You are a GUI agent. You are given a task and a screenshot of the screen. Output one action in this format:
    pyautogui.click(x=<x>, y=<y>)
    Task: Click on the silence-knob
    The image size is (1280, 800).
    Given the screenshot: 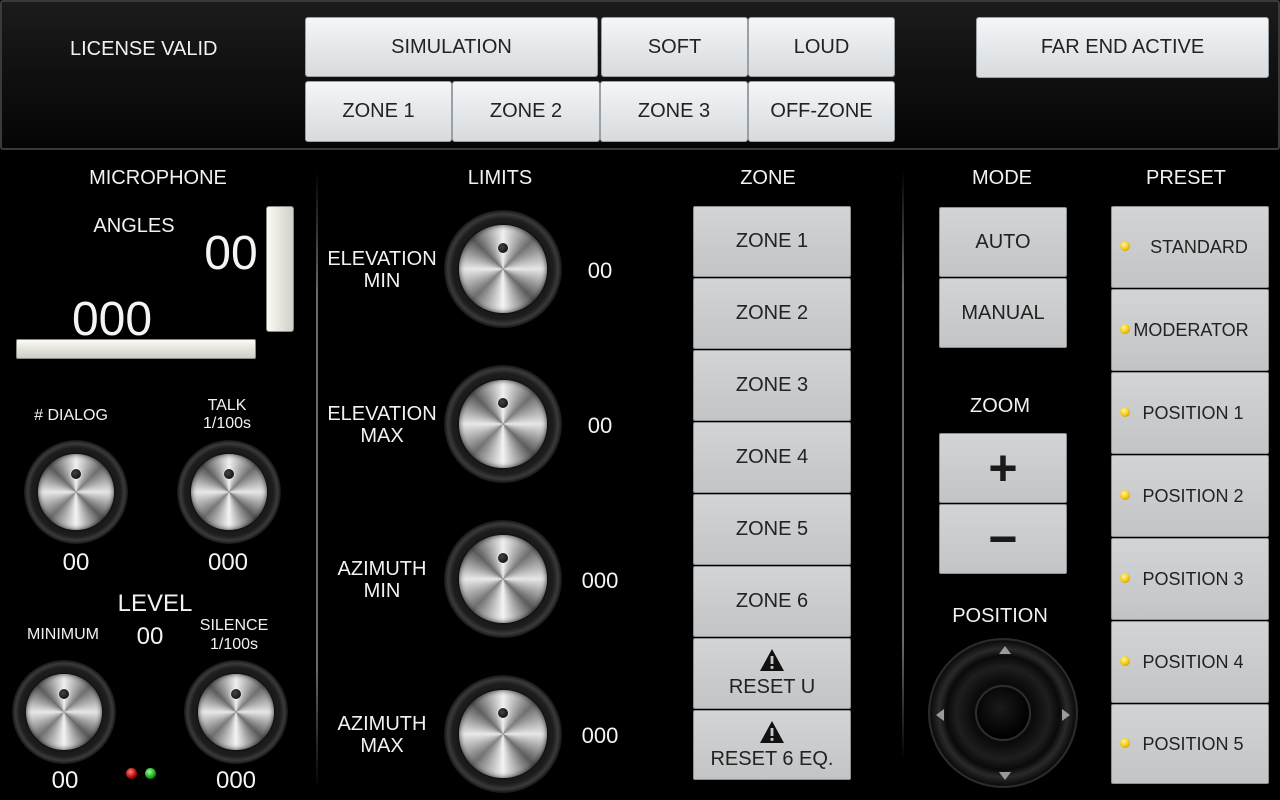 What is the action you would take?
    pyautogui.click(x=236, y=712)
    